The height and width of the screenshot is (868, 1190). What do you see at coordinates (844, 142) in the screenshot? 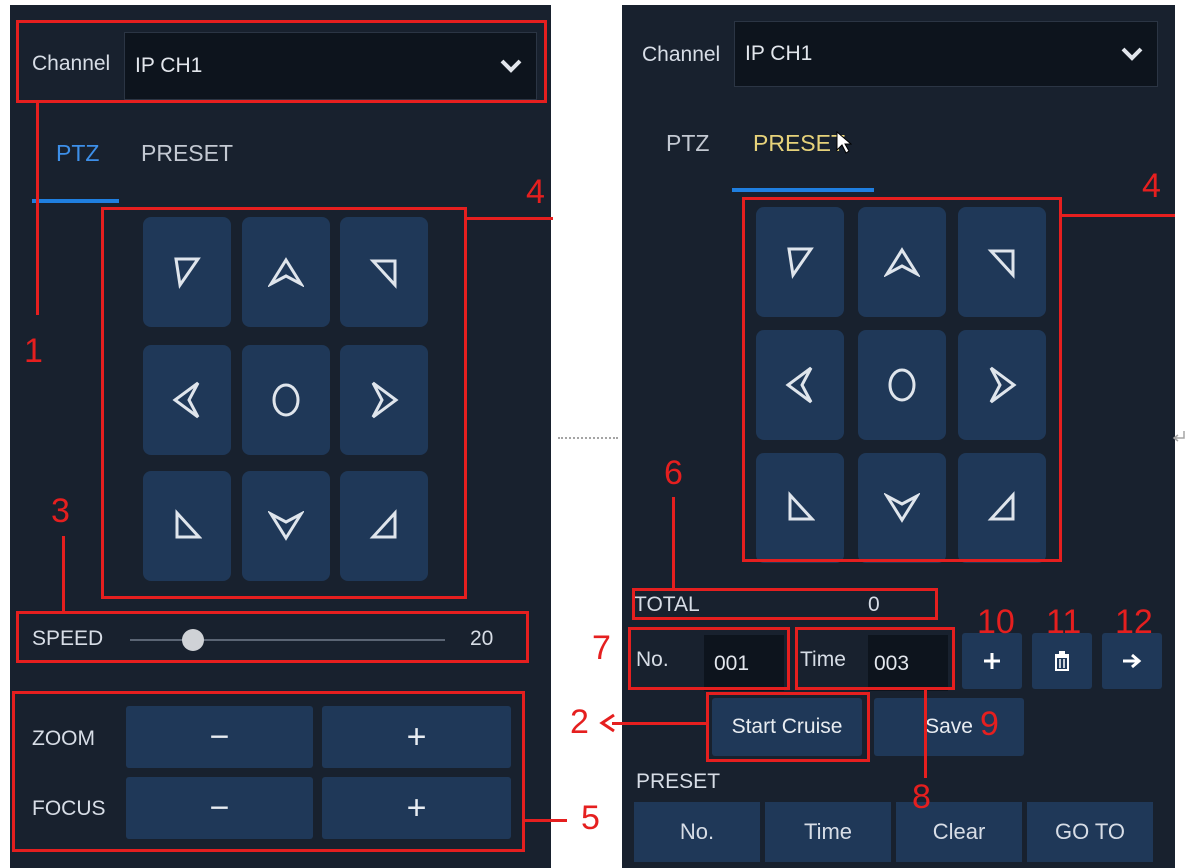
I see `mouse-cursor-icon` at bounding box center [844, 142].